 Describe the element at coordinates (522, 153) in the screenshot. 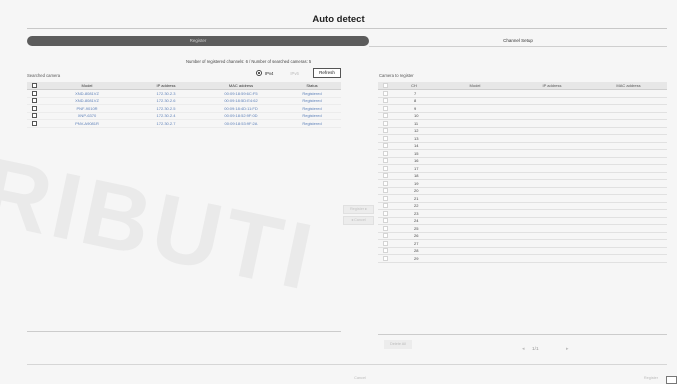

I see `table-row: 15` at that location.